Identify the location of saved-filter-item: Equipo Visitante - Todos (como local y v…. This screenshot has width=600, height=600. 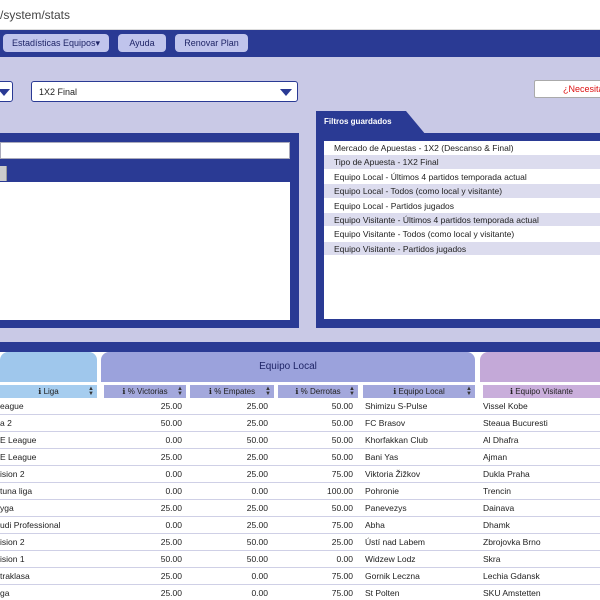
(462, 234).